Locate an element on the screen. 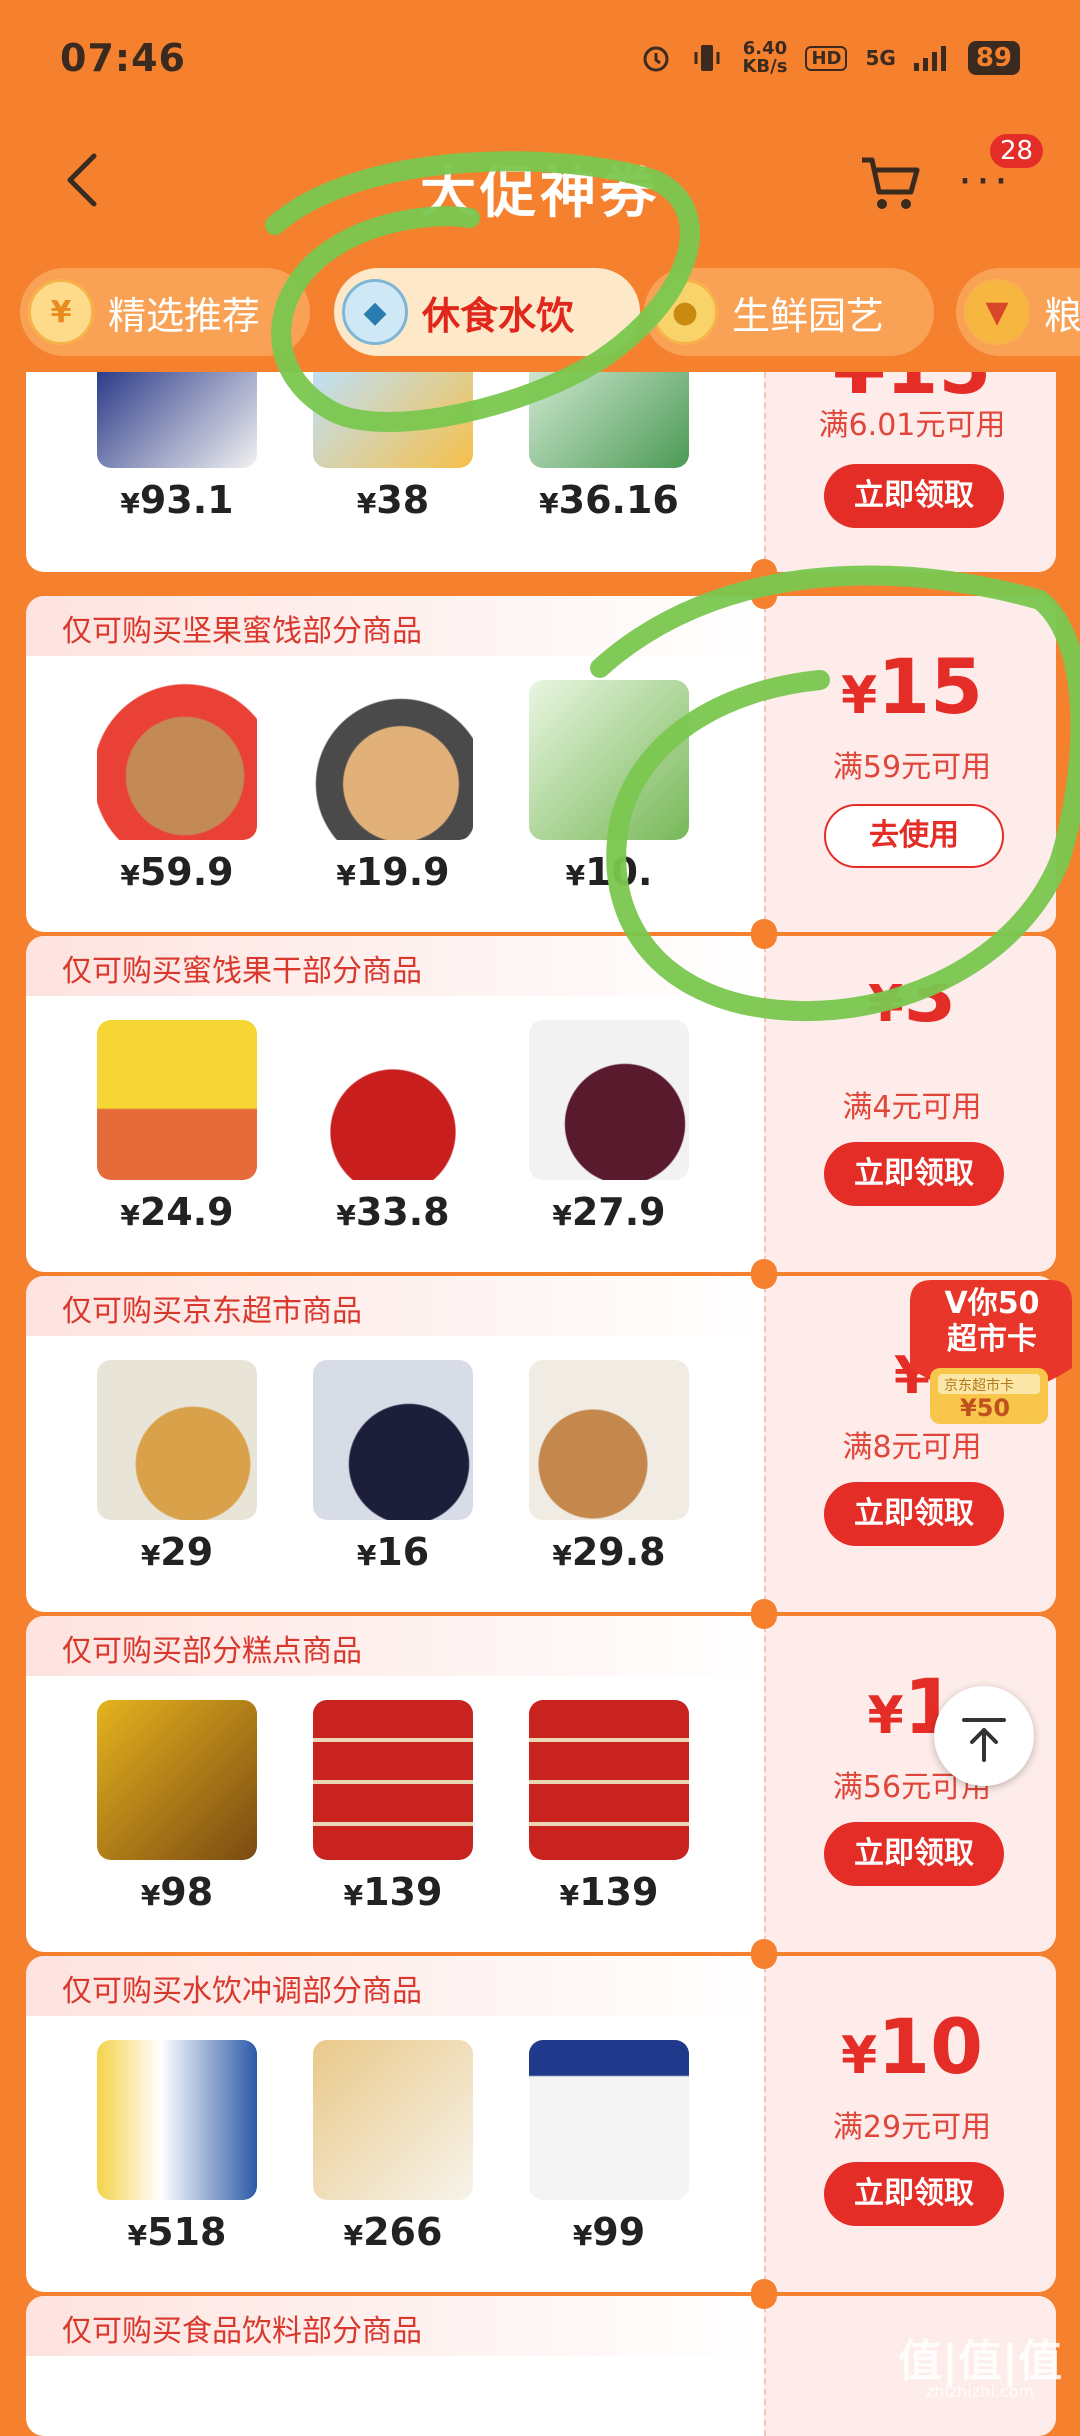 The image size is (1080, 2436). product-item: ¥10. is located at coordinates (609, 787).